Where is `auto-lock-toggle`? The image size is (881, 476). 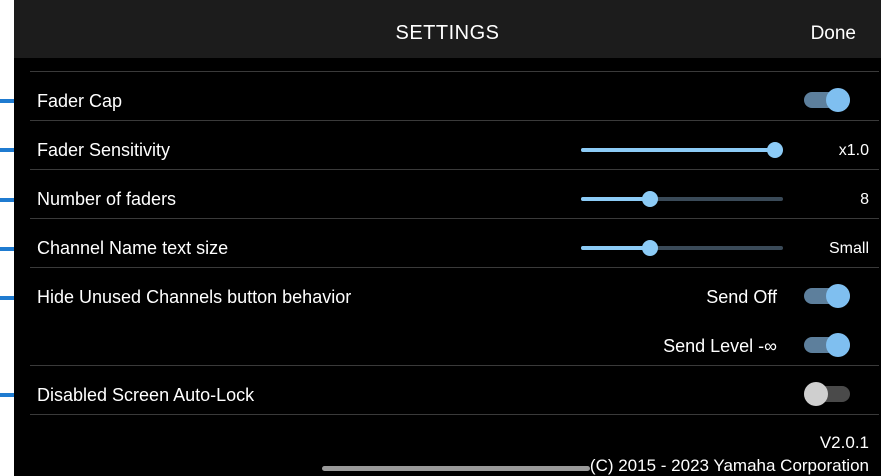
auto-lock-toggle is located at coordinates (827, 394).